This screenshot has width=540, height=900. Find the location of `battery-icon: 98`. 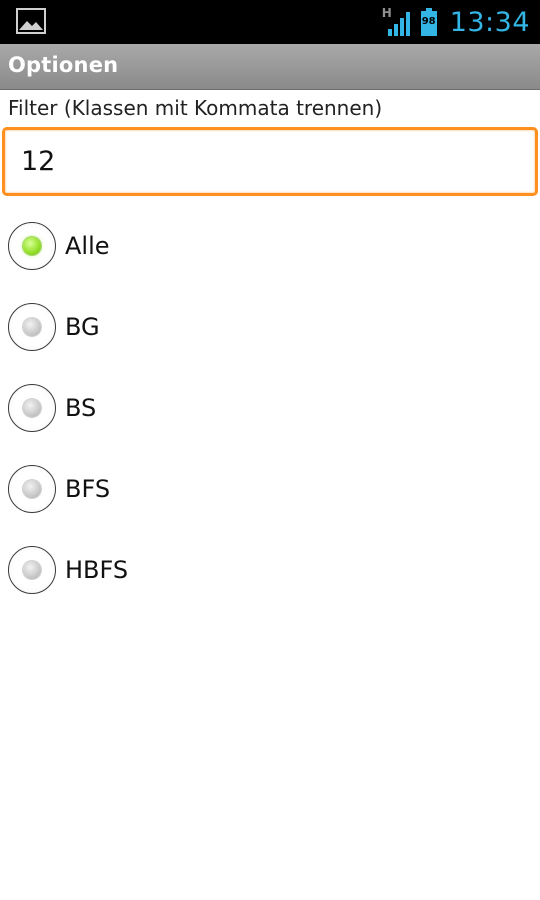

battery-icon: 98 is located at coordinates (429, 22).